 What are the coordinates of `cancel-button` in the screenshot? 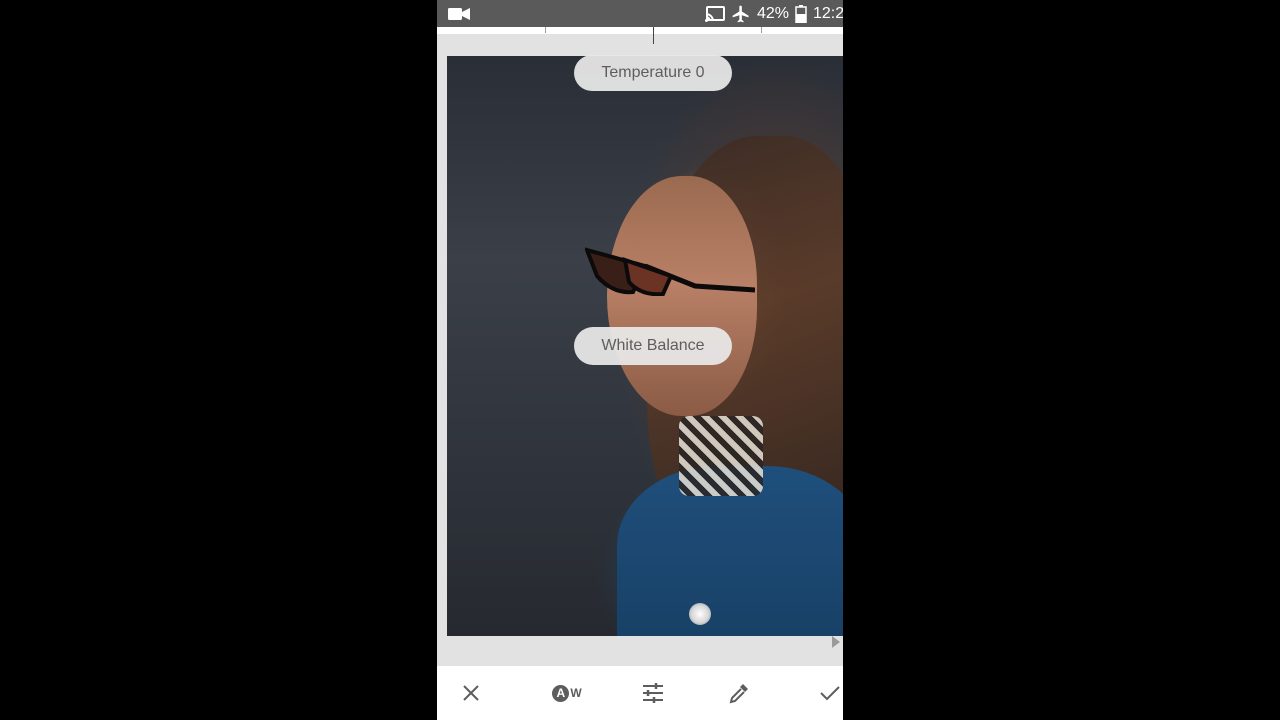 It's located at (471, 693).